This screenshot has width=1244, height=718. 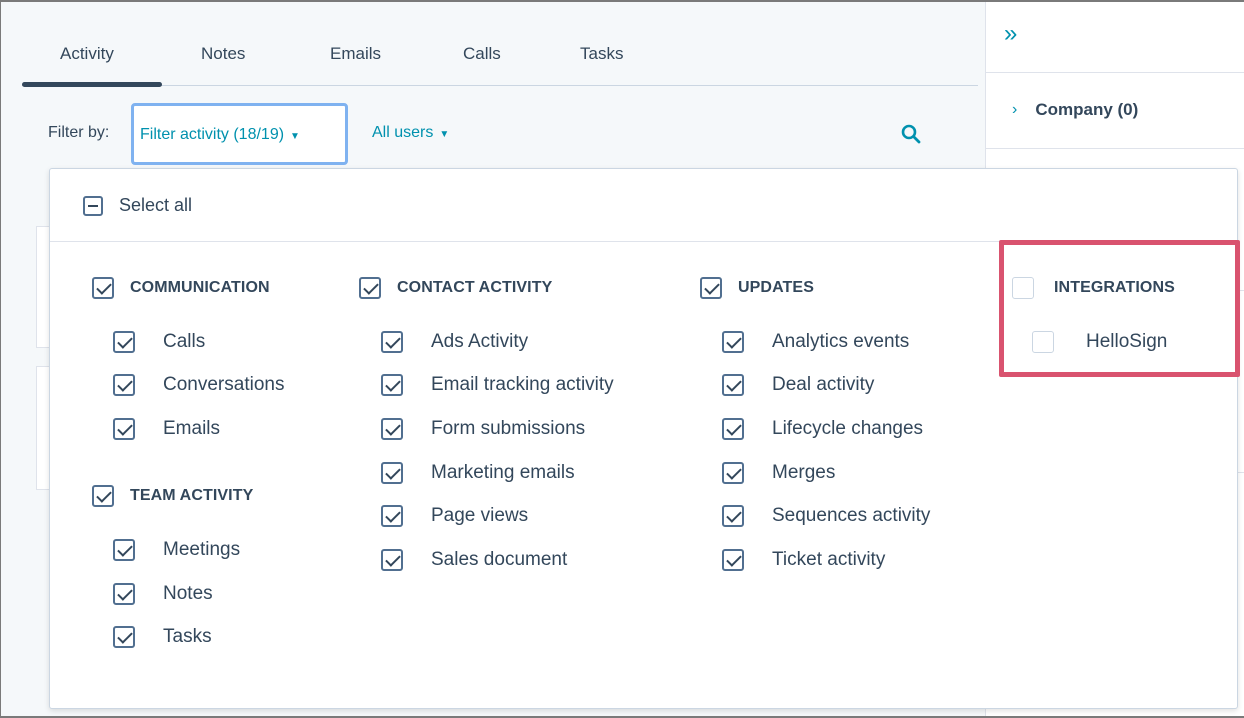 I want to click on select-all-checkbox: Select all, so click(x=137, y=205).